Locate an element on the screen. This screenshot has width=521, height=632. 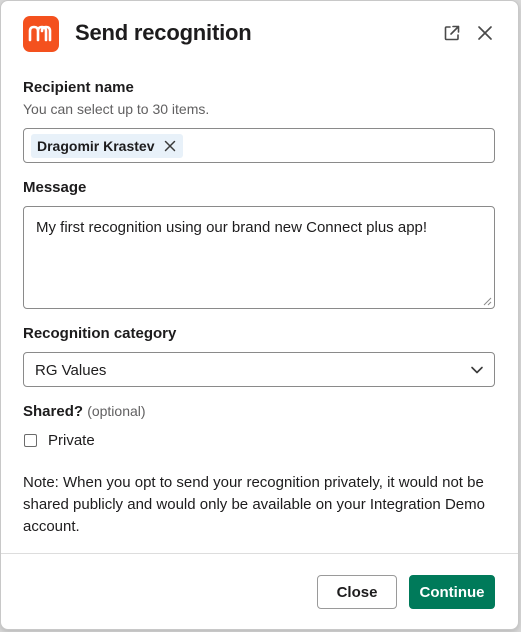
remove-icon is located at coordinates (169, 146).